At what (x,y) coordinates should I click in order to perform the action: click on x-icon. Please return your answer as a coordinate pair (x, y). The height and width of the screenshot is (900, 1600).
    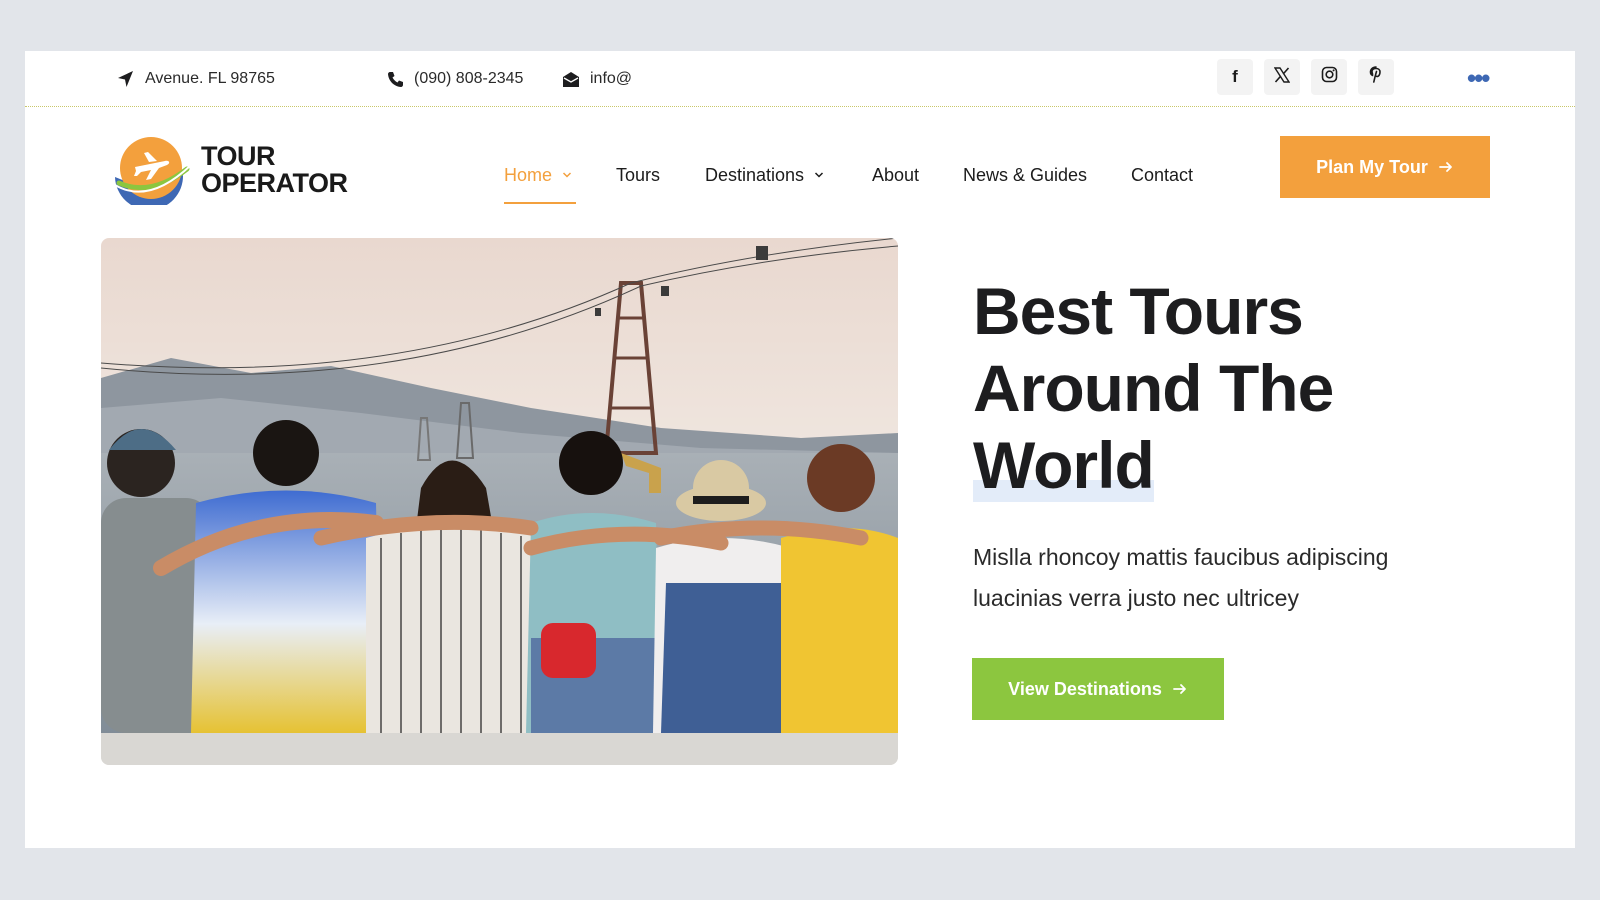
    Looking at the image, I should click on (1282, 77).